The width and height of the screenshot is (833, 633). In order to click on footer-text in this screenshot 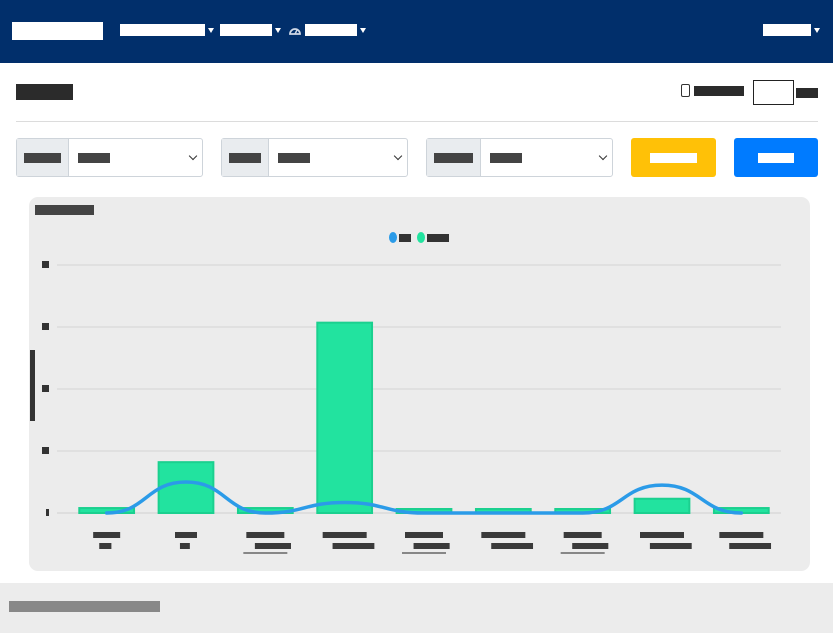, I will do `click(84, 606)`.